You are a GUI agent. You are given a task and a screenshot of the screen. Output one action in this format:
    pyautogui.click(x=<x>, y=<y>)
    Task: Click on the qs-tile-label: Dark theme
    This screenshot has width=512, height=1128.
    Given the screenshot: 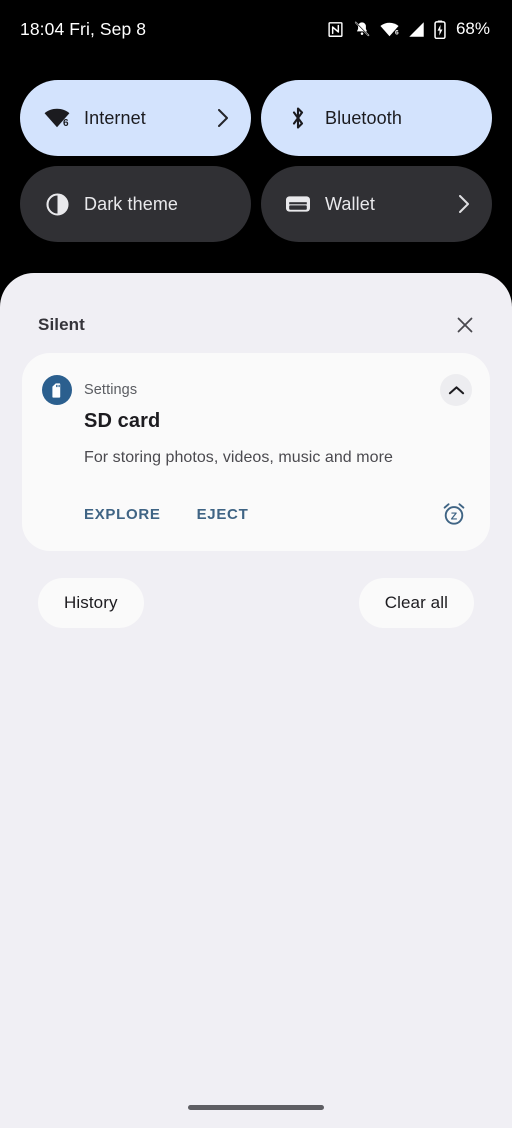 What is the action you would take?
    pyautogui.click(x=131, y=203)
    